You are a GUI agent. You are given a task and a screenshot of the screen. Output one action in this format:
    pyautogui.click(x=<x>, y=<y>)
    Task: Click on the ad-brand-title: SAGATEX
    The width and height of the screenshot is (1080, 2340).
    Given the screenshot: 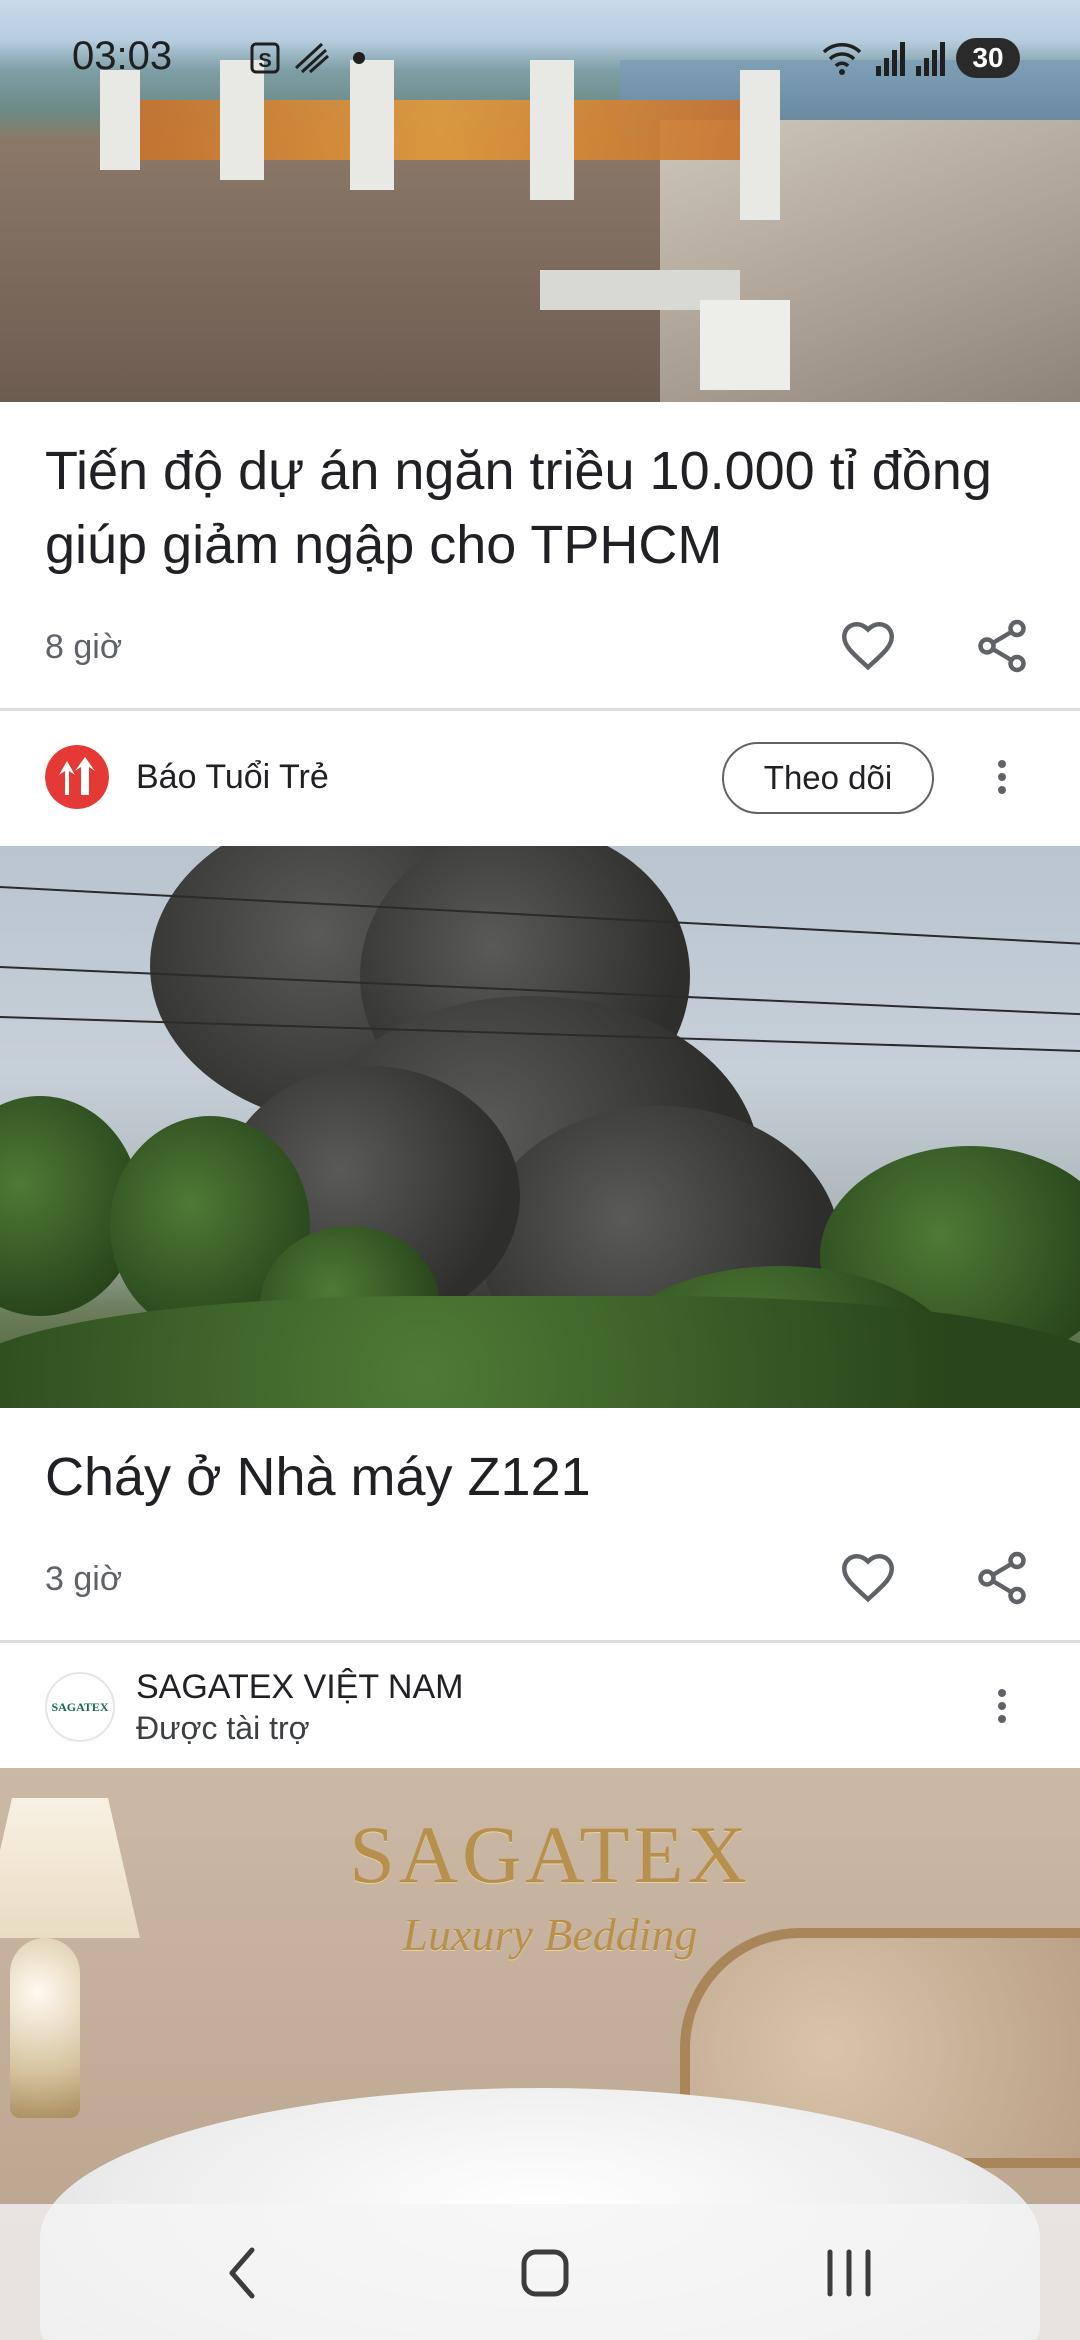 What is the action you would take?
    pyautogui.click(x=550, y=1854)
    